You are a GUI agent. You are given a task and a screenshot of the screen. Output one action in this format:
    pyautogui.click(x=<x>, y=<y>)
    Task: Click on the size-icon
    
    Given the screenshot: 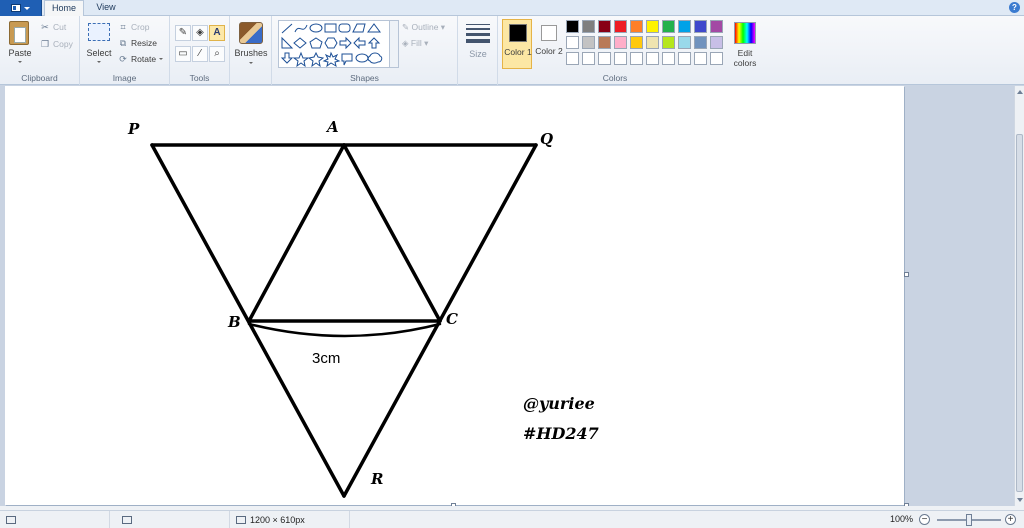 What is the action you would take?
    pyautogui.click(x=478, y=33)
    